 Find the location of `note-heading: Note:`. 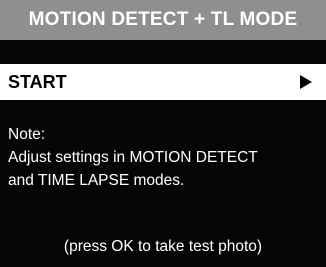

note-heading: Note: is located at coordinates (27, 134).